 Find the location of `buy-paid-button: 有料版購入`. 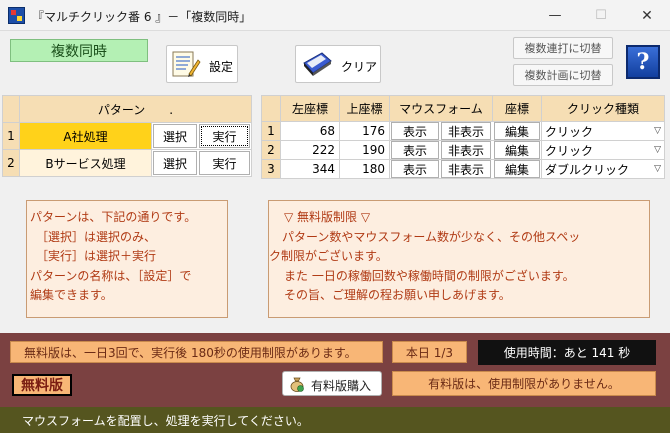

buy-paid-button: 有料版購入 is located at coordinates (332, 383).